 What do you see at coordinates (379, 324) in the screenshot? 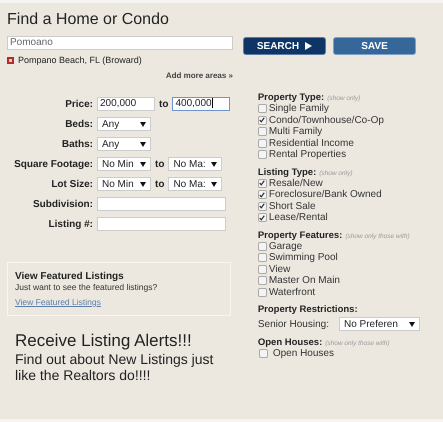
I see `dropdown: No Preferen` at bounding box center [379, 324].